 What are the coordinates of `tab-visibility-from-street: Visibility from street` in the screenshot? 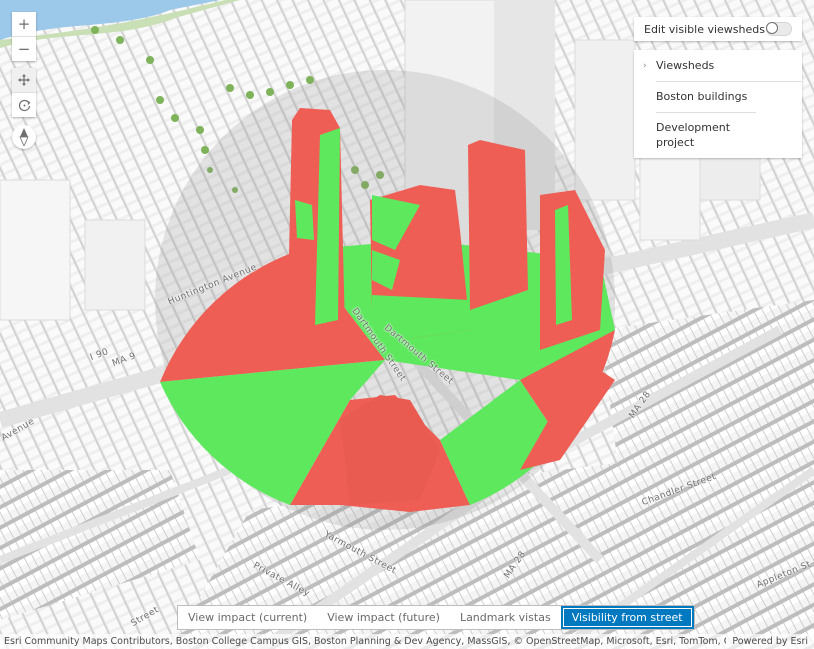 It's located at (627, 617).